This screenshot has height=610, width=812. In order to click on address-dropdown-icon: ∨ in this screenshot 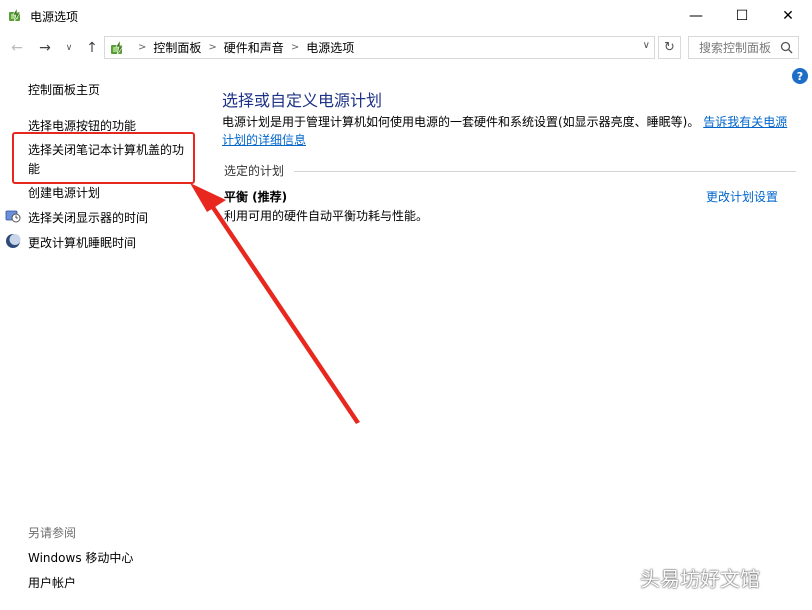, I will do `click(646, 45)`.